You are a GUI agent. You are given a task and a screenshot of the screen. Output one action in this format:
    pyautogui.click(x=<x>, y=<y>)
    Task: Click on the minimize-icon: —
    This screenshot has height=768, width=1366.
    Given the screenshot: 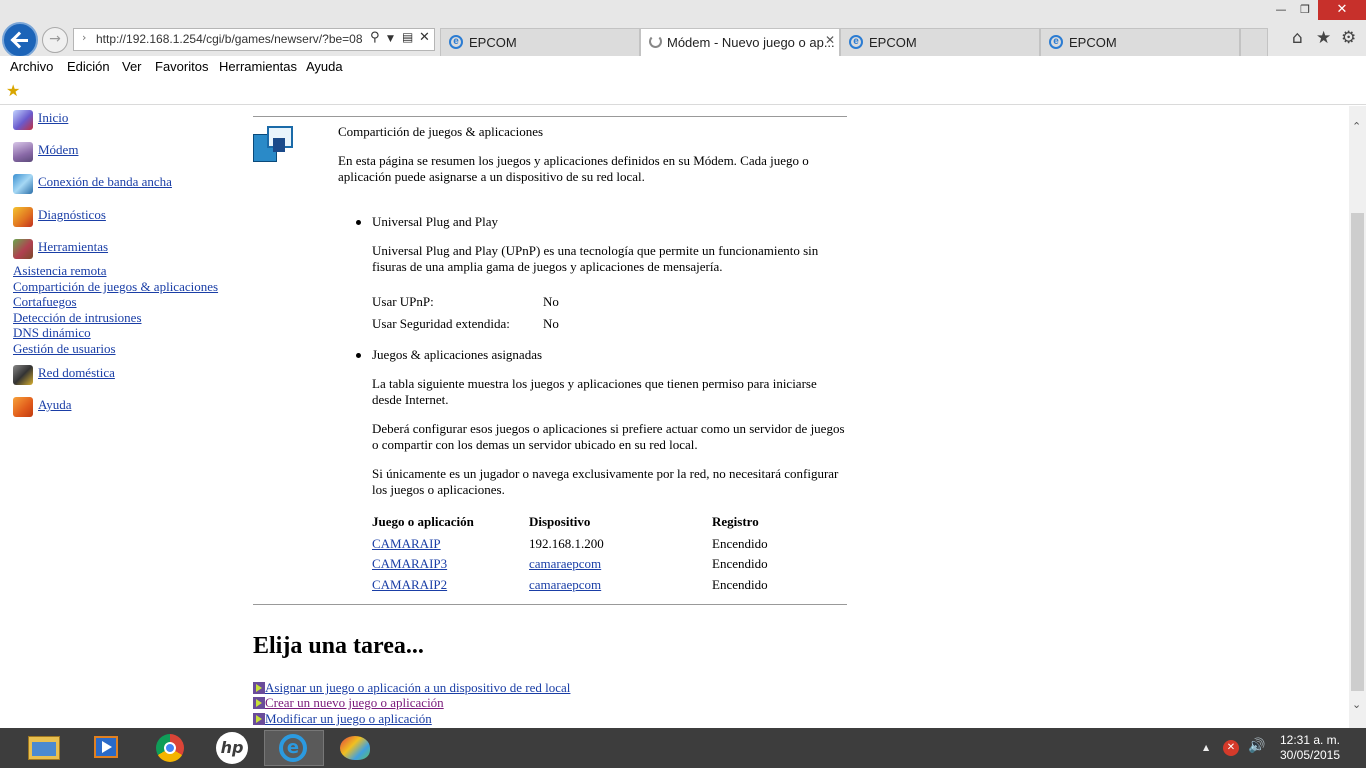 What is the action you would take?
    pyautogui.click(x=1281, y=10)
    